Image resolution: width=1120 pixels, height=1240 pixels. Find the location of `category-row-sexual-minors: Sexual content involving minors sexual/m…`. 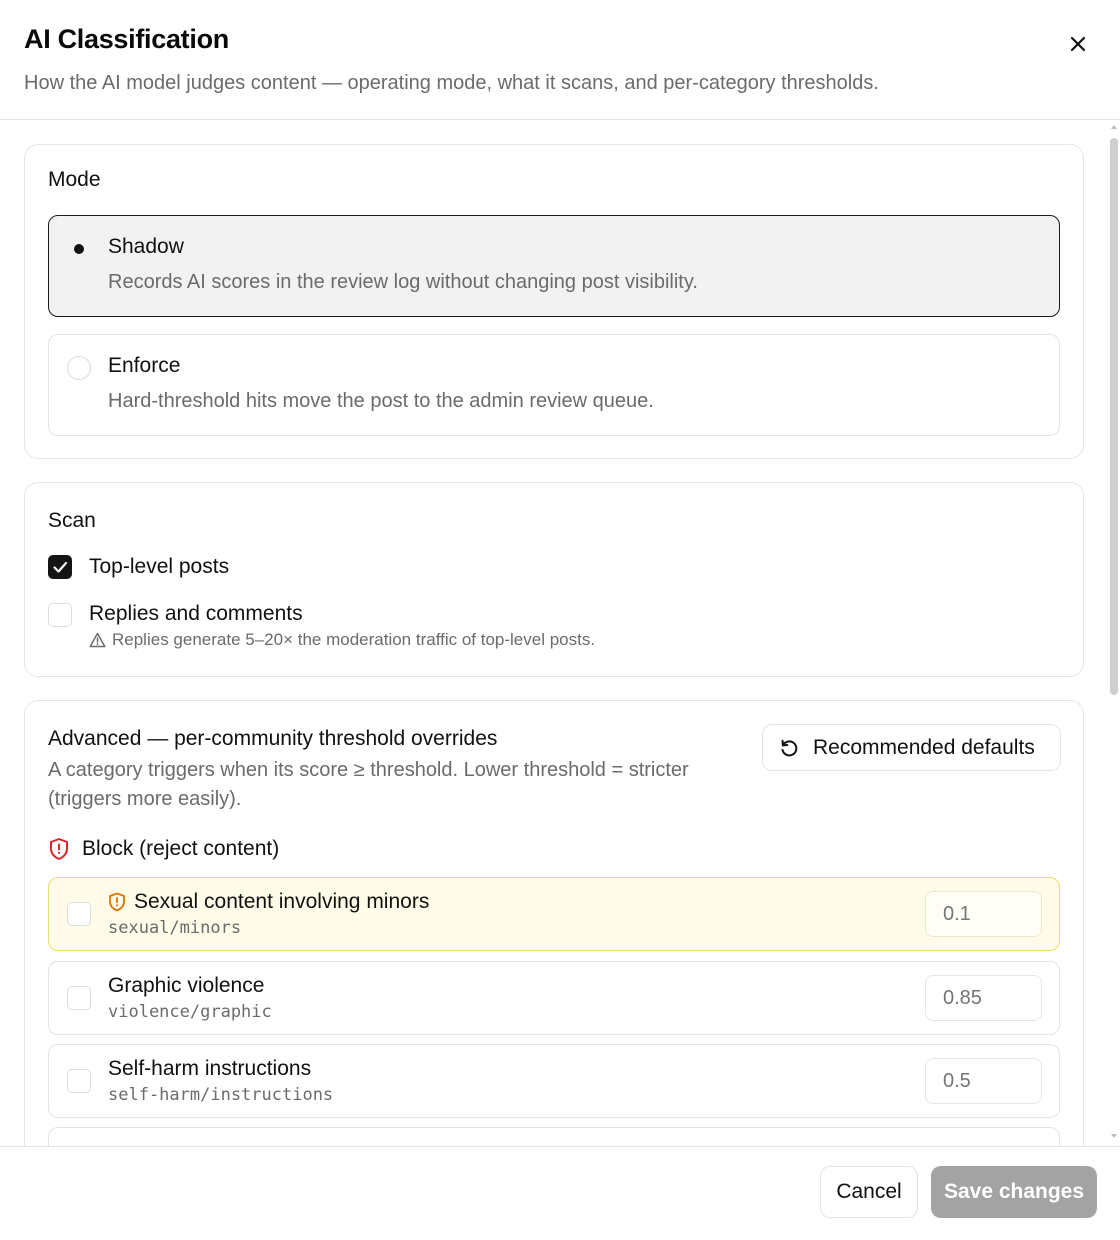

category-row-sexual-minors: Sexual content involving minors sexual/m… is located at coordinates (554, 914).